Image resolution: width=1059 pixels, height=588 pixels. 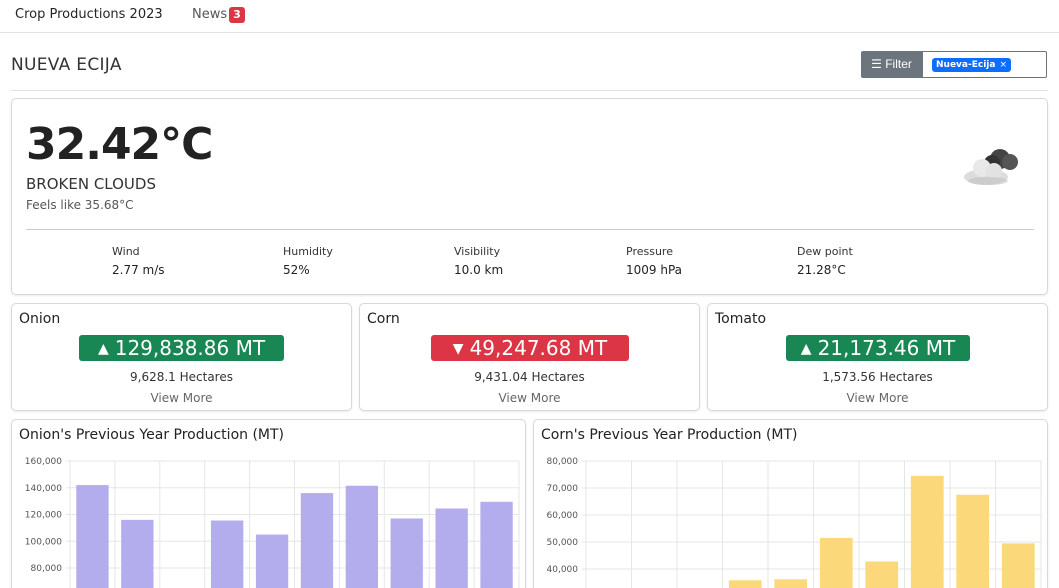 I want to click on metric-value: 21.28°C, so click(x=821, y=270).